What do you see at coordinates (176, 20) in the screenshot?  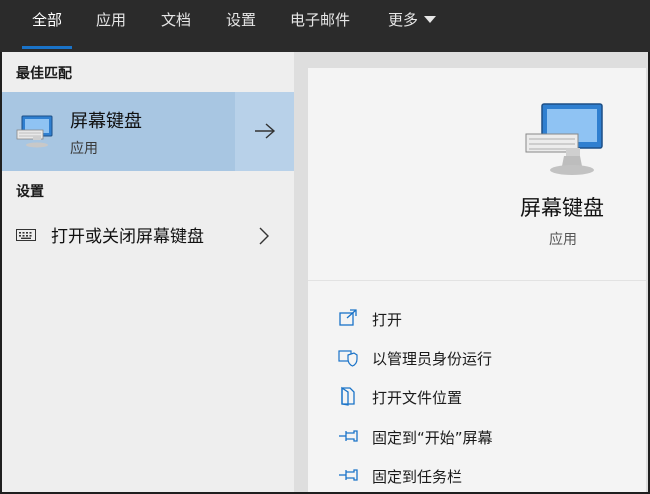 I see `tab-label: 文档` at bounding box center [176, 20].